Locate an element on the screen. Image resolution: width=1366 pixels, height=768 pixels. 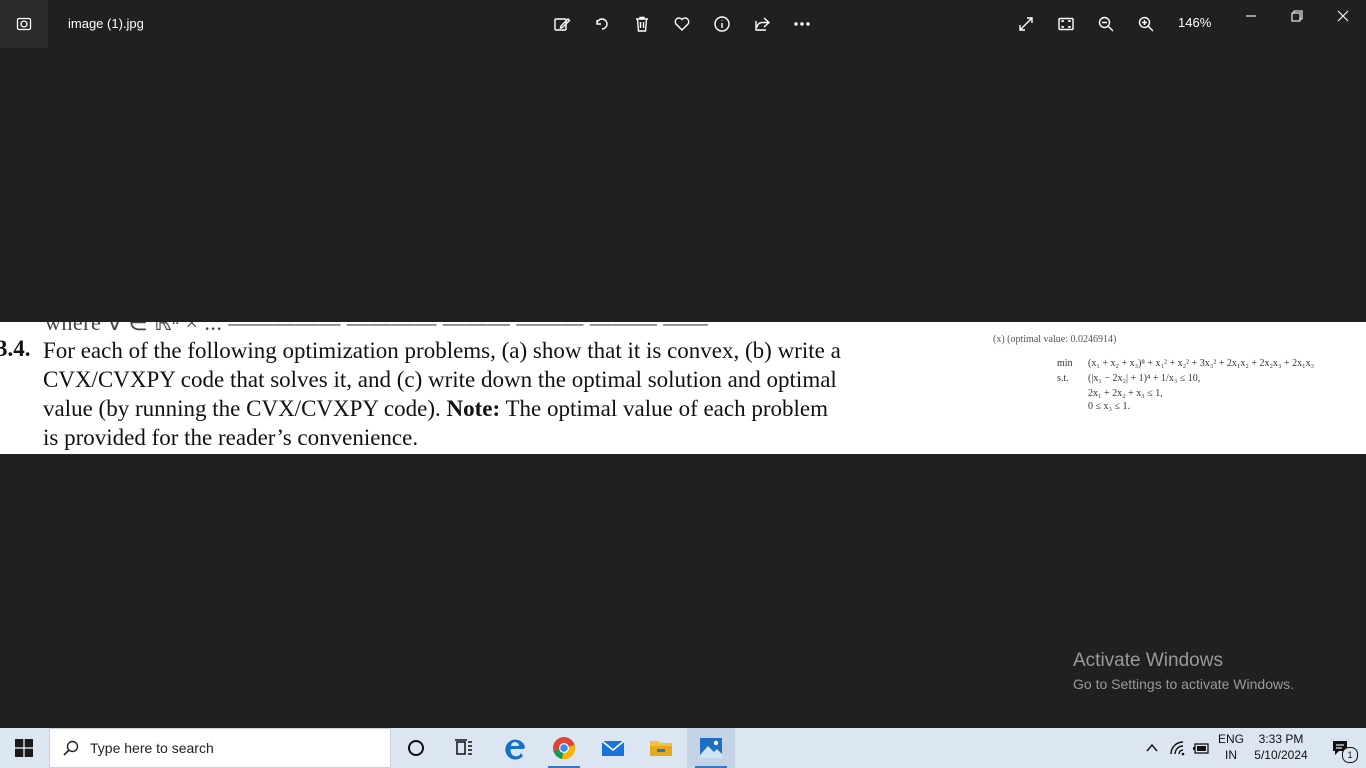
delete-button is located at coordinates (642, 24).